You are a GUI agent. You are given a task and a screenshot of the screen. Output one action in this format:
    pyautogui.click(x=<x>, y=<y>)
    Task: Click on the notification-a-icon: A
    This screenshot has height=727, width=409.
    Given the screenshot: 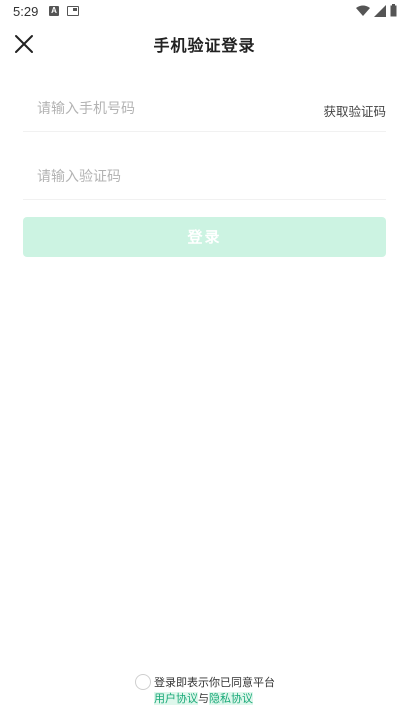 What is the action you would take?
    pyautogui.click(x=54, y=11)
    